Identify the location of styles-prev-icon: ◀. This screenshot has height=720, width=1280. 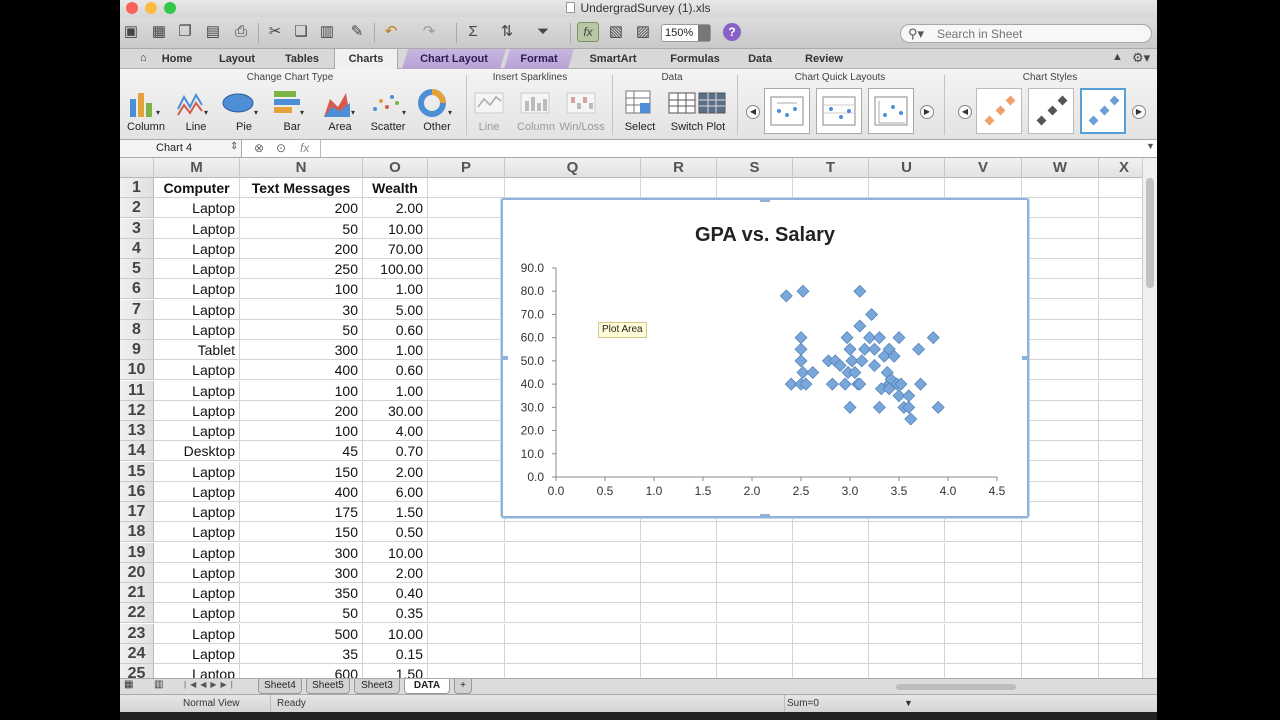
(965, 112).